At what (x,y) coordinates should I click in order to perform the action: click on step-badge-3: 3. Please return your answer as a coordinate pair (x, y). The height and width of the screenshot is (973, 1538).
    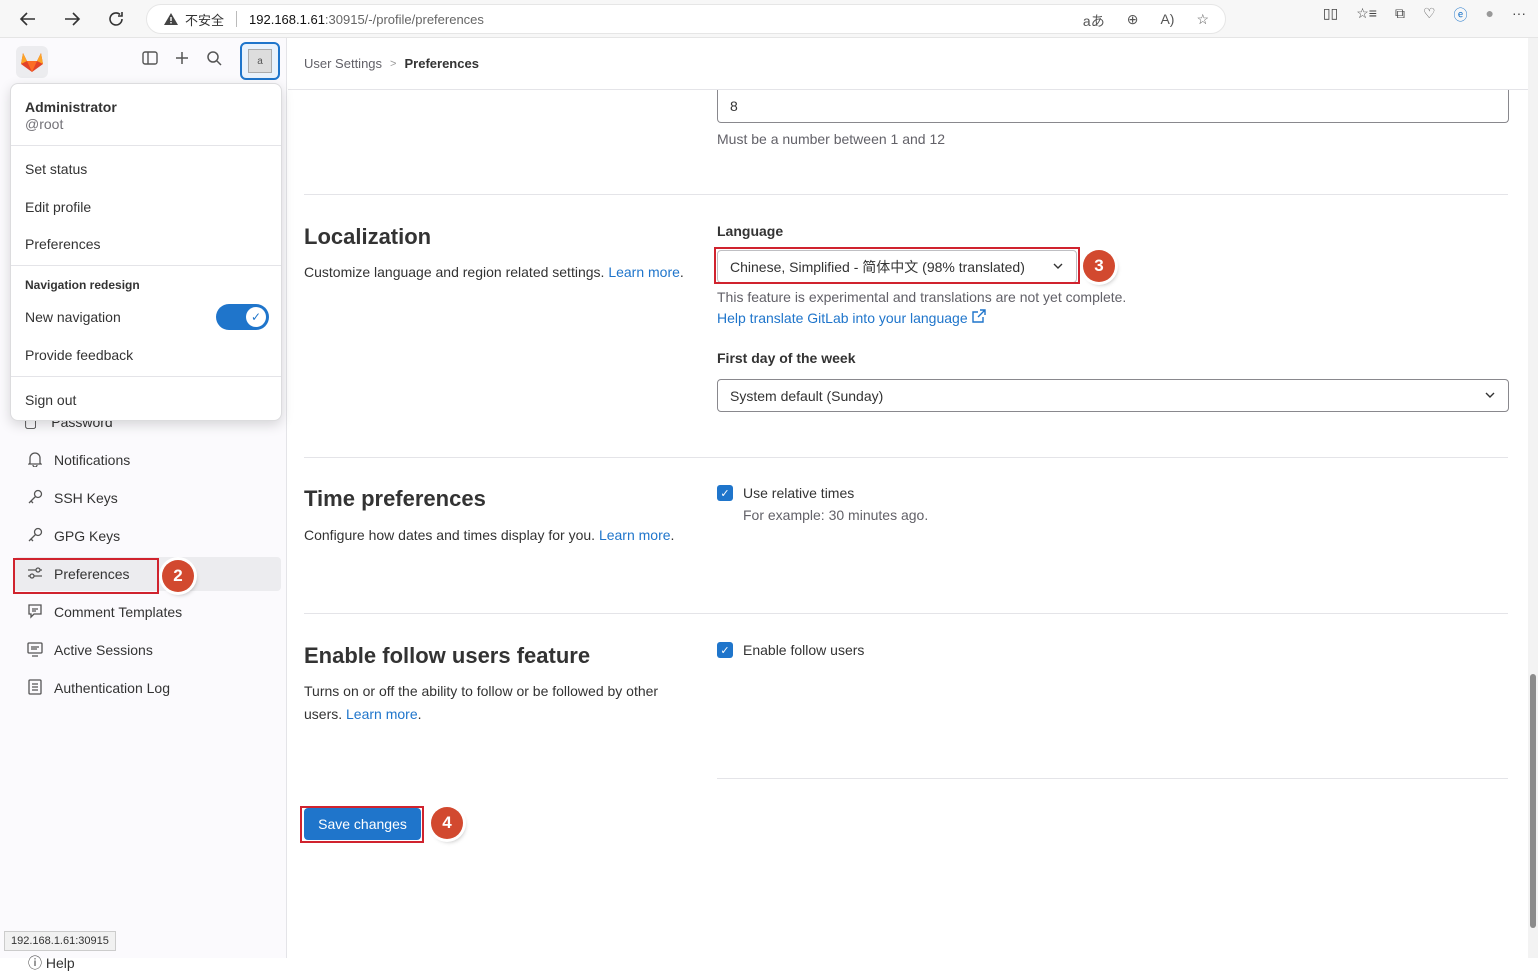
    Looking at the image, I should click on (1099, 266).